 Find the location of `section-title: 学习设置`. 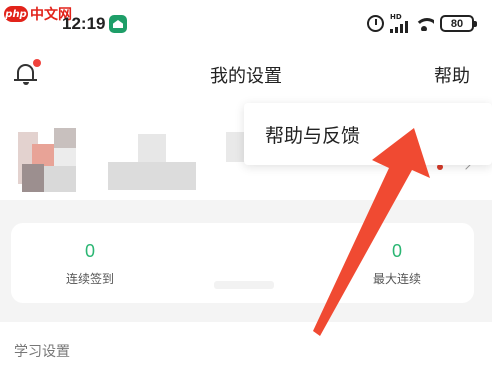

section-title: 学习设置 is located at coordinates (42, 352).